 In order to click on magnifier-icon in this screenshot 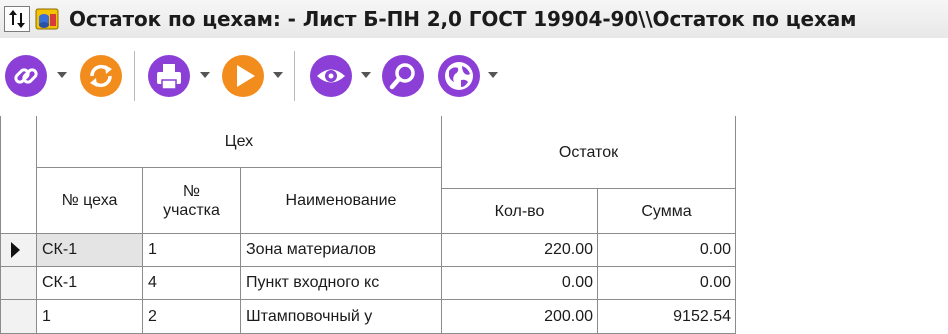, I will do `click(403, 76)`.